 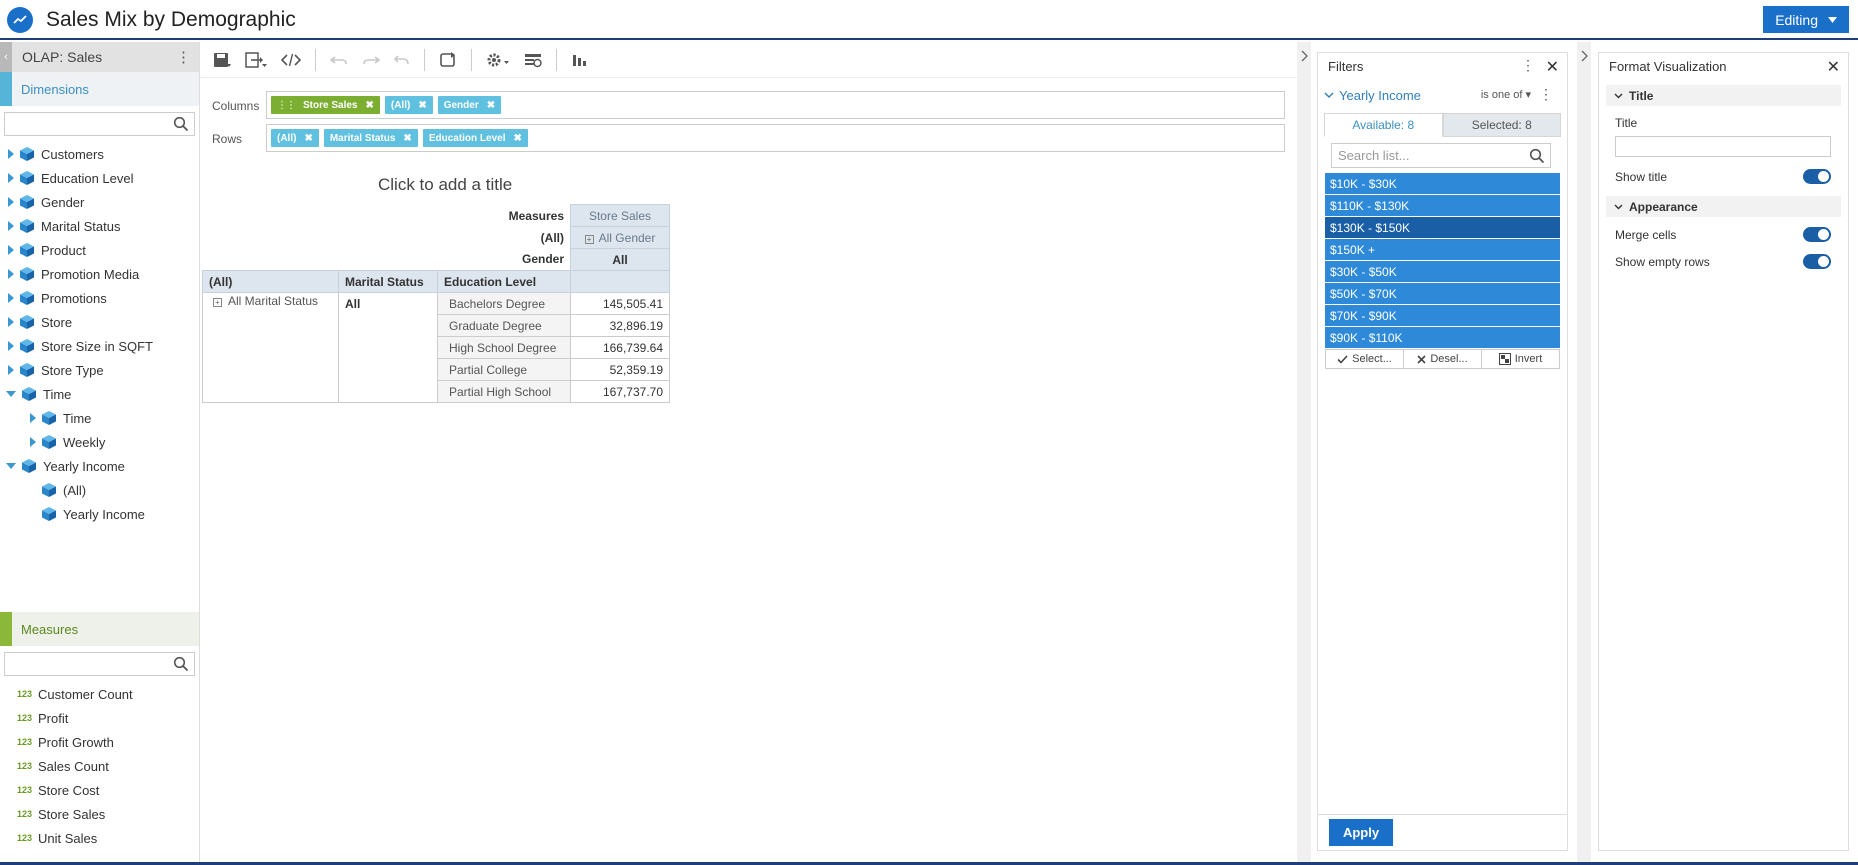 What do you see at coordinates (222, 60) in the screenshot?
I see `save-button` at bounding box center [222, 60].